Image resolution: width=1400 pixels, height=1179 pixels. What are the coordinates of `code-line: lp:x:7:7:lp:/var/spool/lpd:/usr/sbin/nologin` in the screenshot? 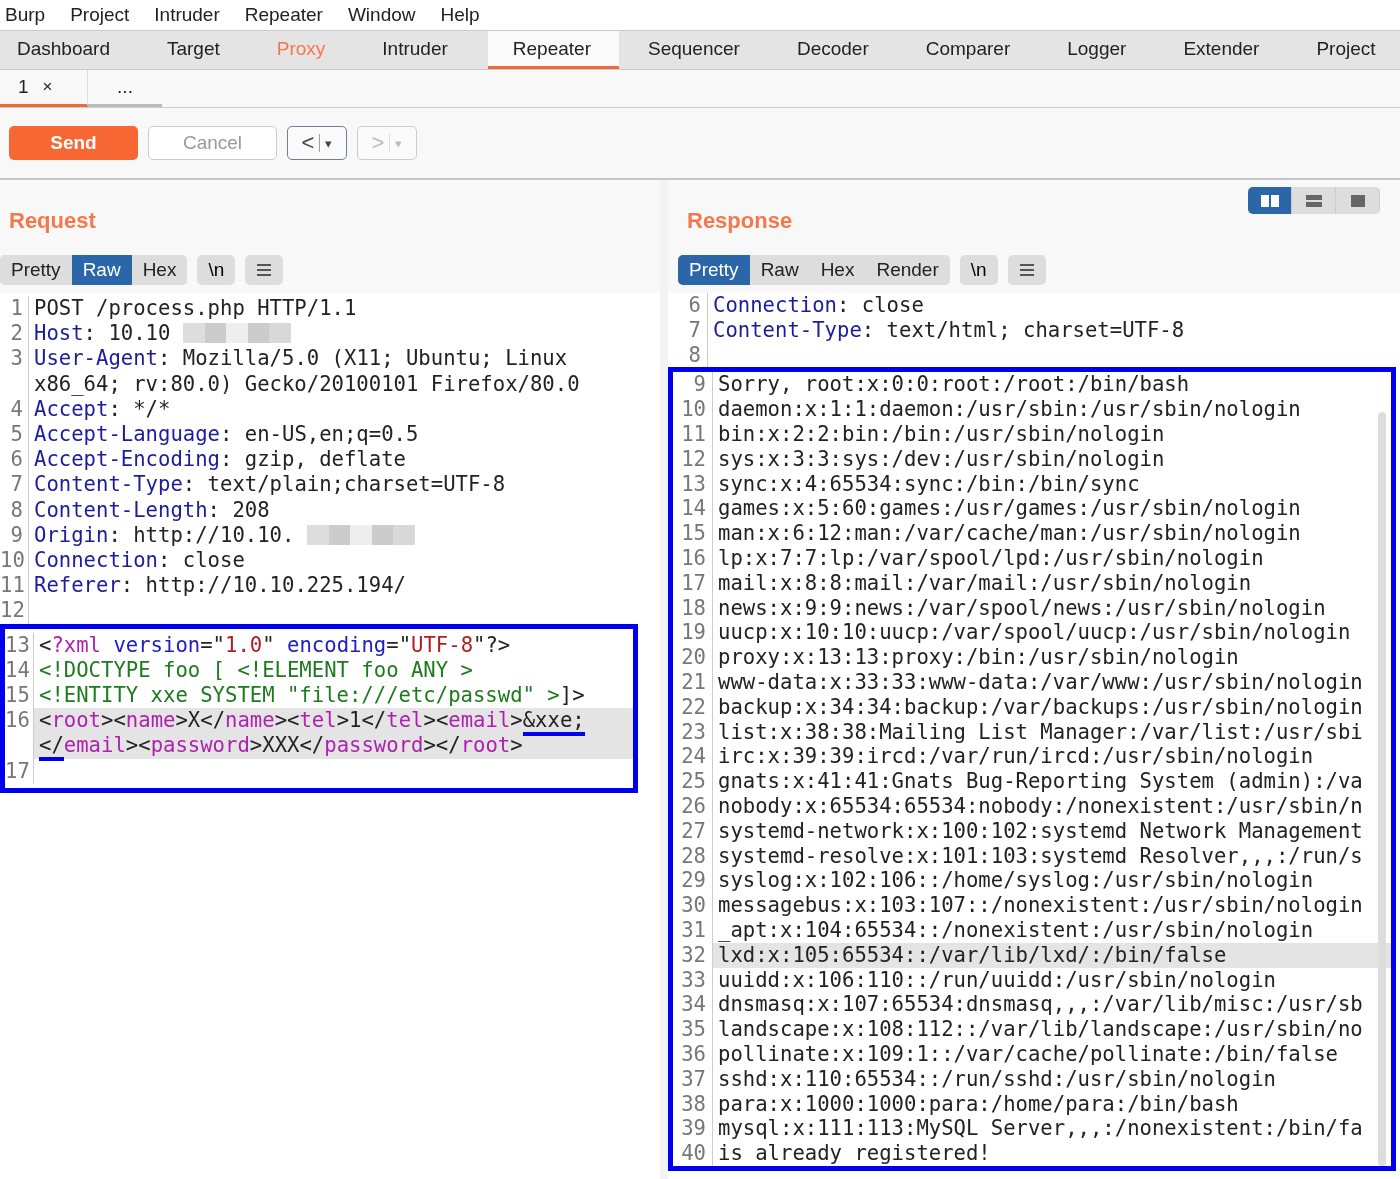 It's located at (991, 558).